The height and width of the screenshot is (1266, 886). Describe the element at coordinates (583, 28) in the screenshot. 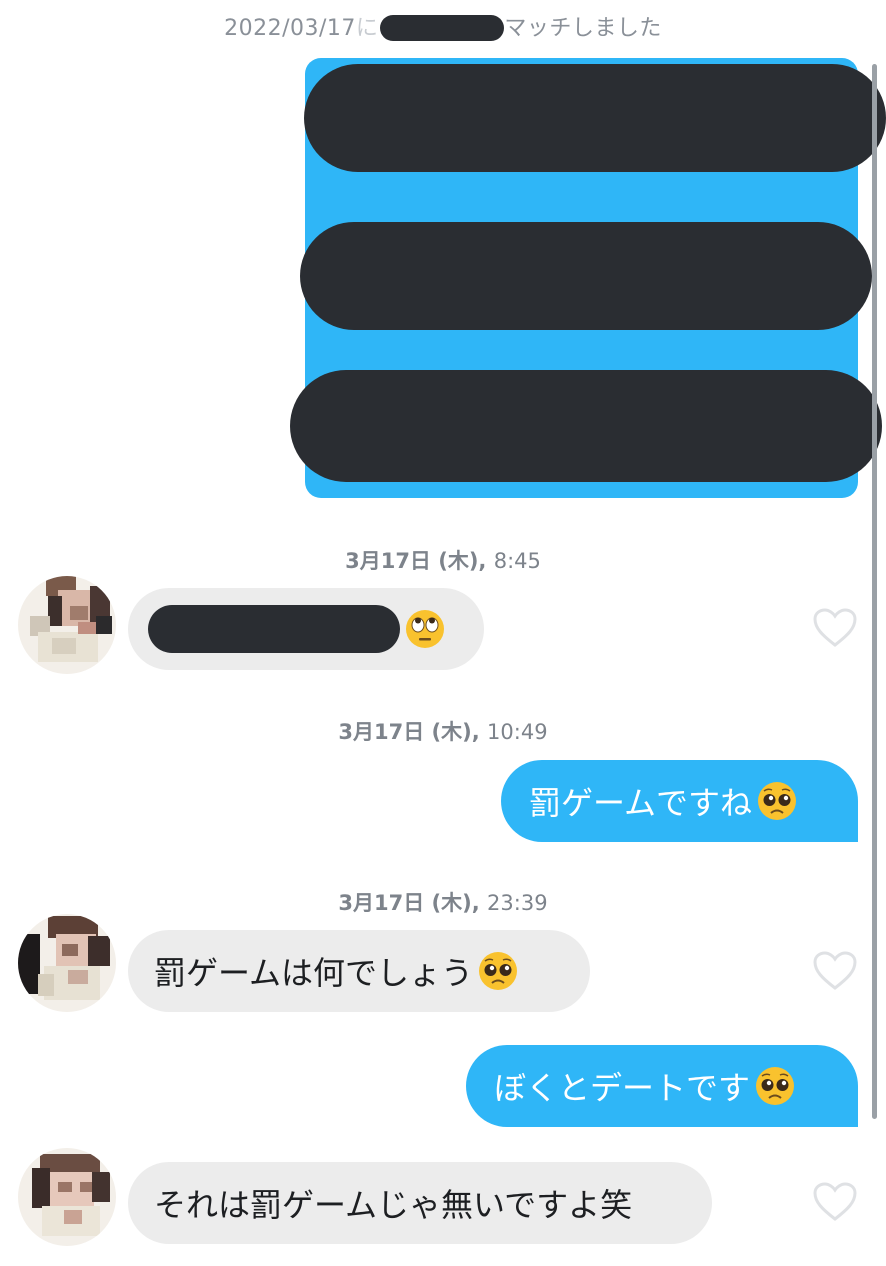

I see `match-text: マッチしました` at that location.